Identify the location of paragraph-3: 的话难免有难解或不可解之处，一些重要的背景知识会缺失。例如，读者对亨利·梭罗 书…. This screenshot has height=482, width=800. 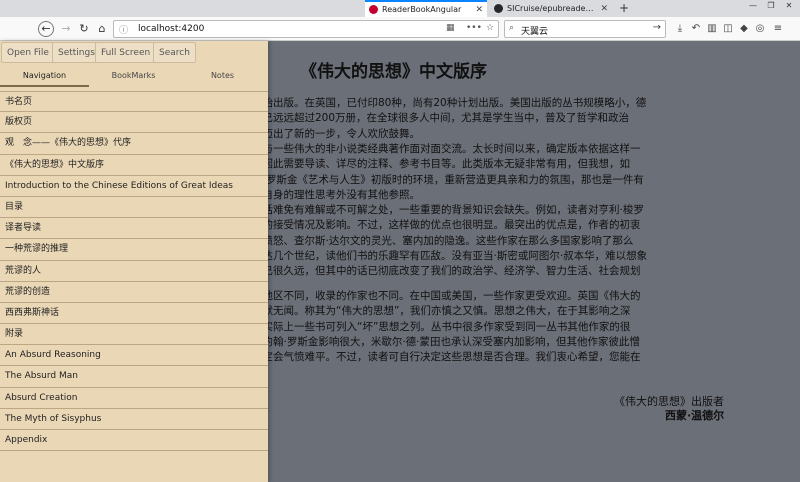
(497, 241).